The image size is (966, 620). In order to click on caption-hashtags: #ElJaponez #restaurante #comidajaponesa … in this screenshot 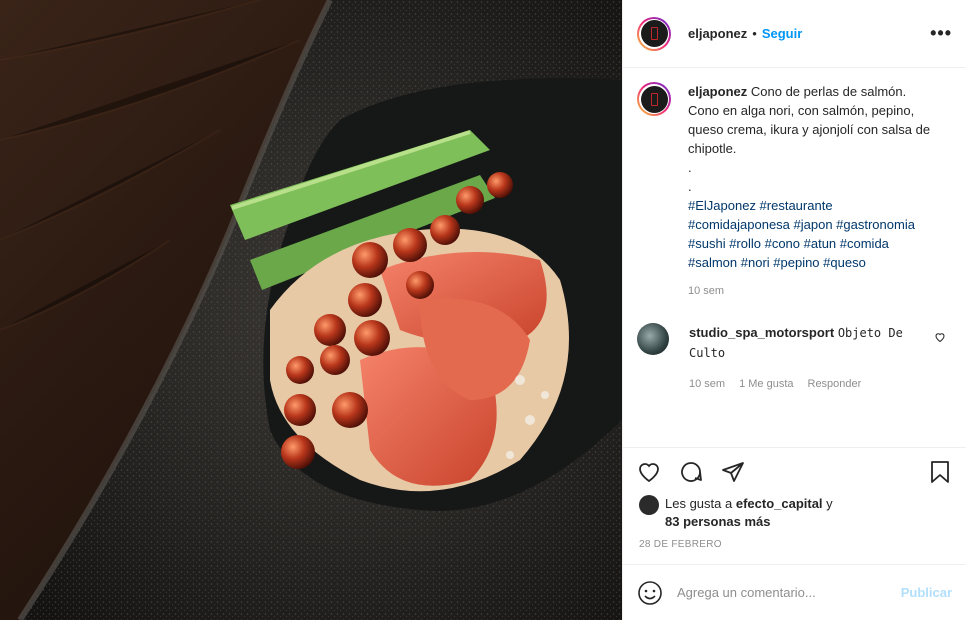, I will do `click(813, 234)`.